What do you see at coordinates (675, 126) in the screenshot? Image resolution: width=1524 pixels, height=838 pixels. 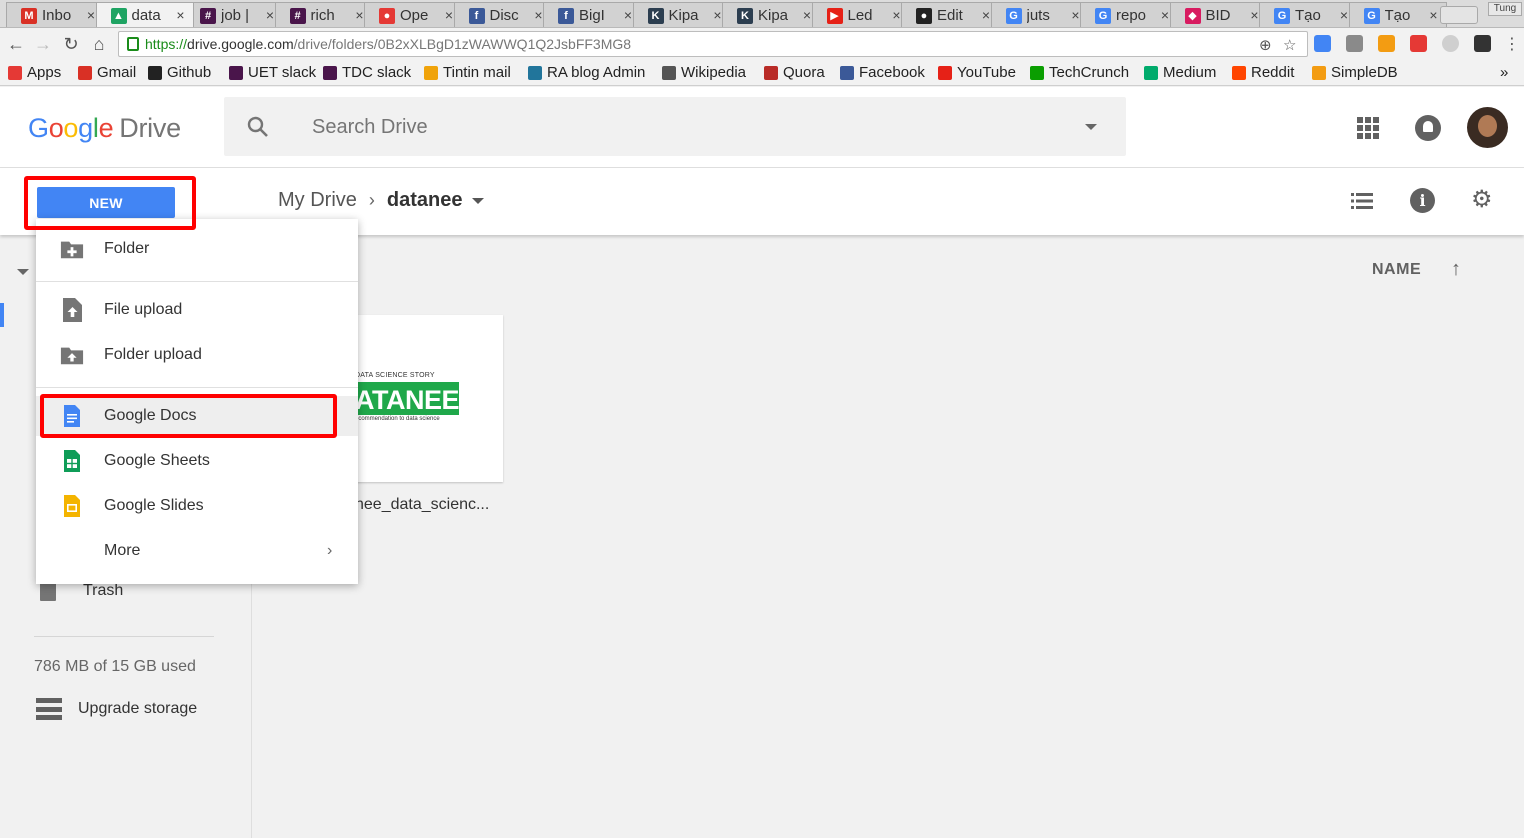 I see `search-drive-input: Search Drive` at bounding box center [675, 126].